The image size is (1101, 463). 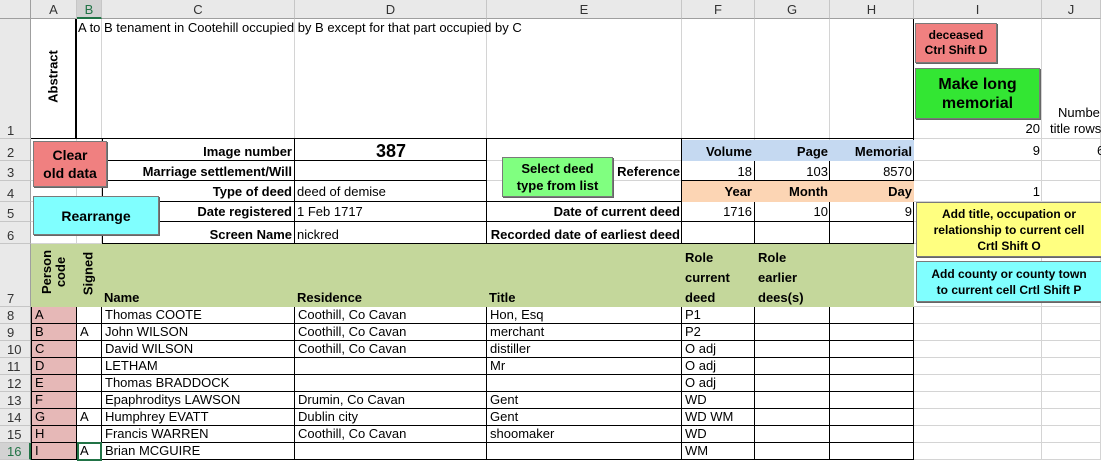 What do you see at coordinates (1010, 192) in the screenshot?
I see `cell-i4: 1` at bounding box center [1010, 192].